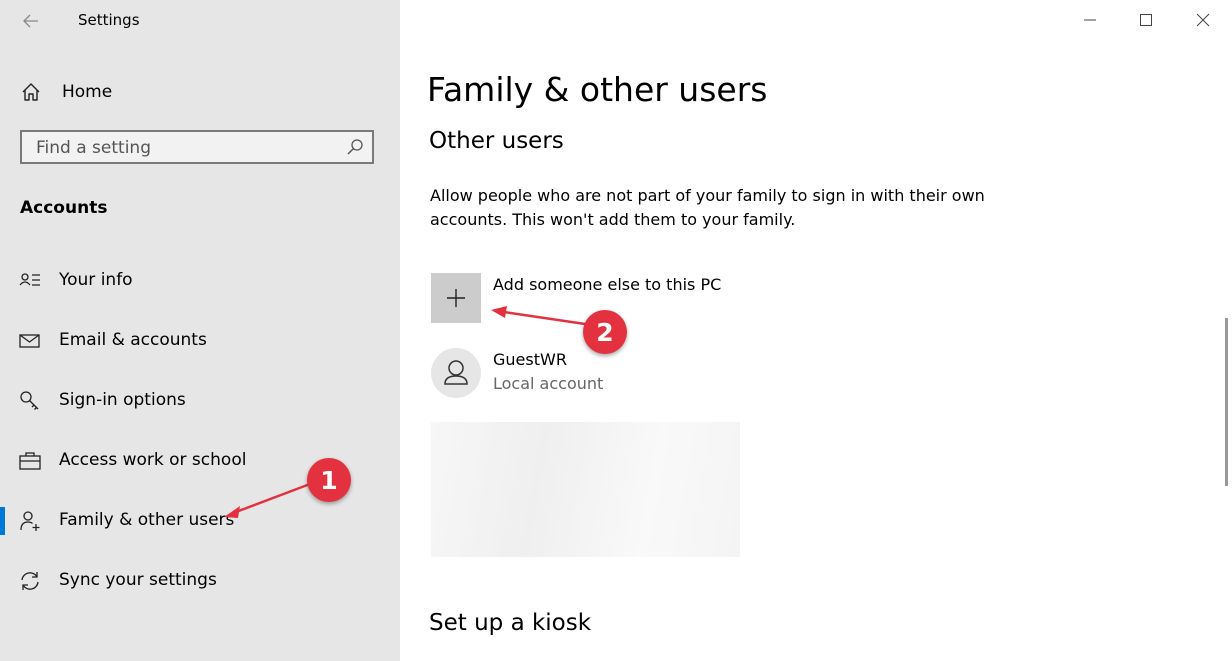  I want to click on maximize-icon, so click(1146, 20).